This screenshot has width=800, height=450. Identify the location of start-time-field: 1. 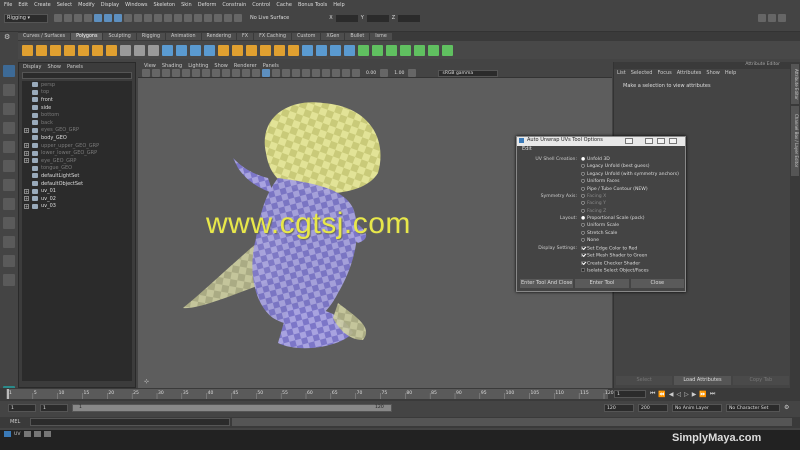
(22, 408).